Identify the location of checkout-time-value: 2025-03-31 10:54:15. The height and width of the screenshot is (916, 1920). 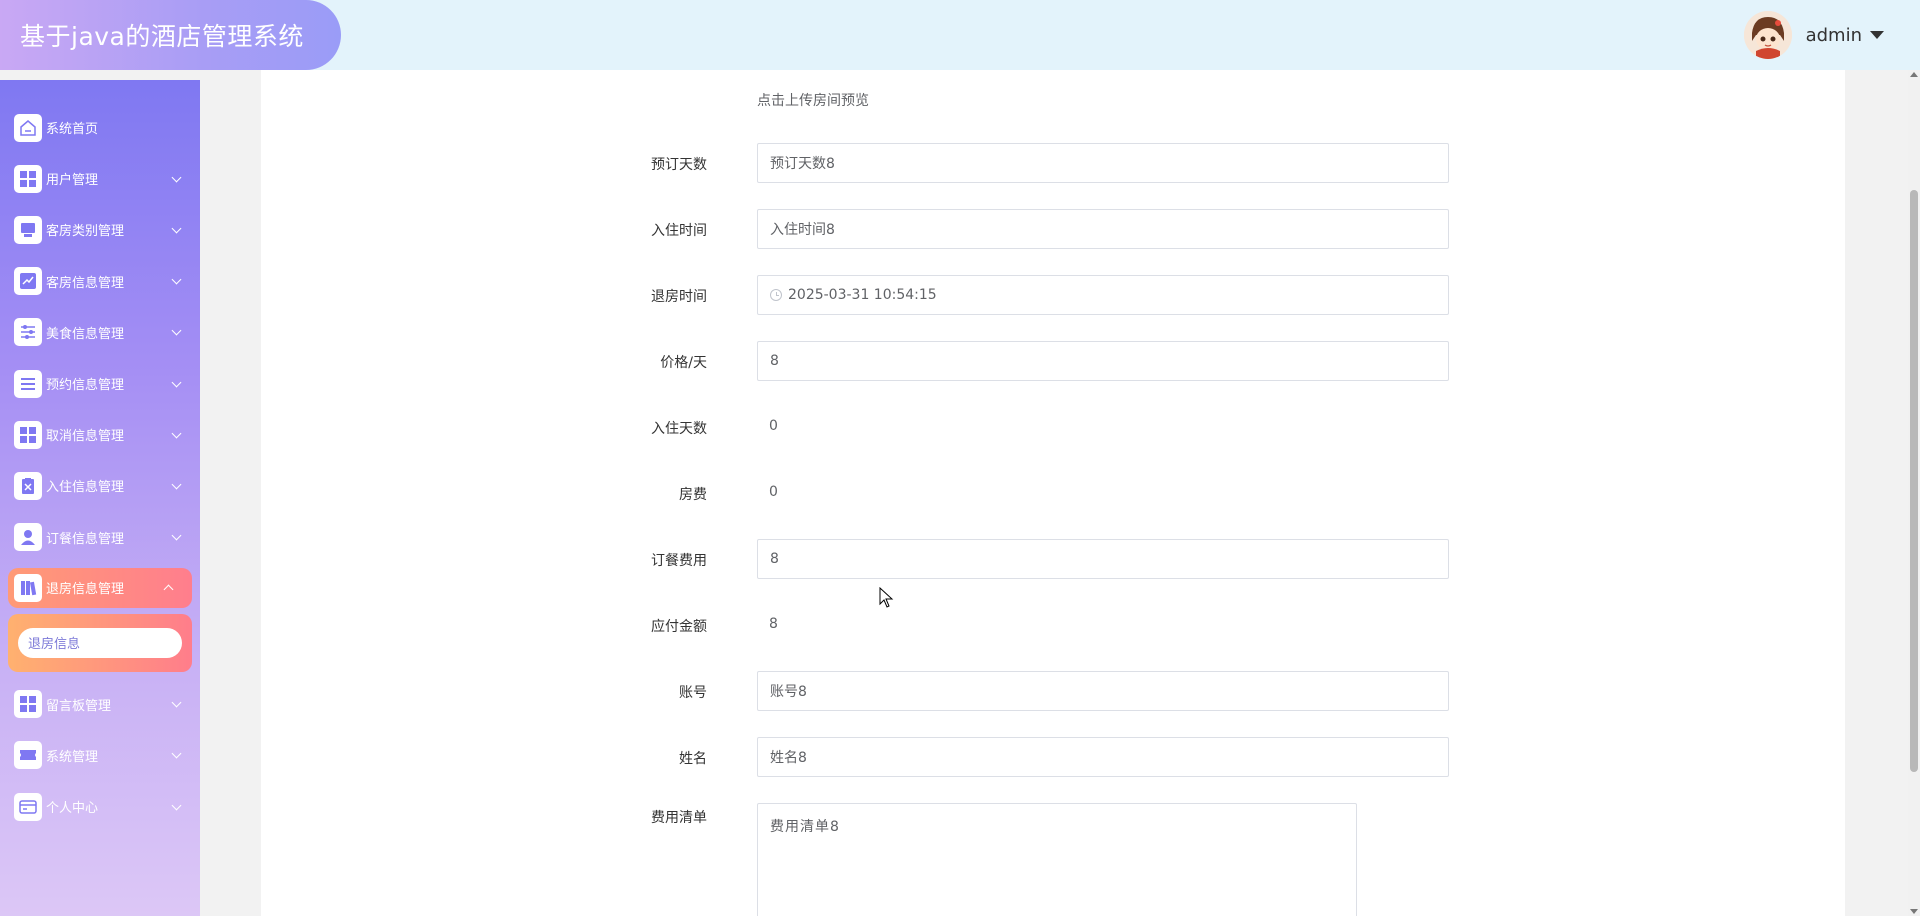
(862, 295).